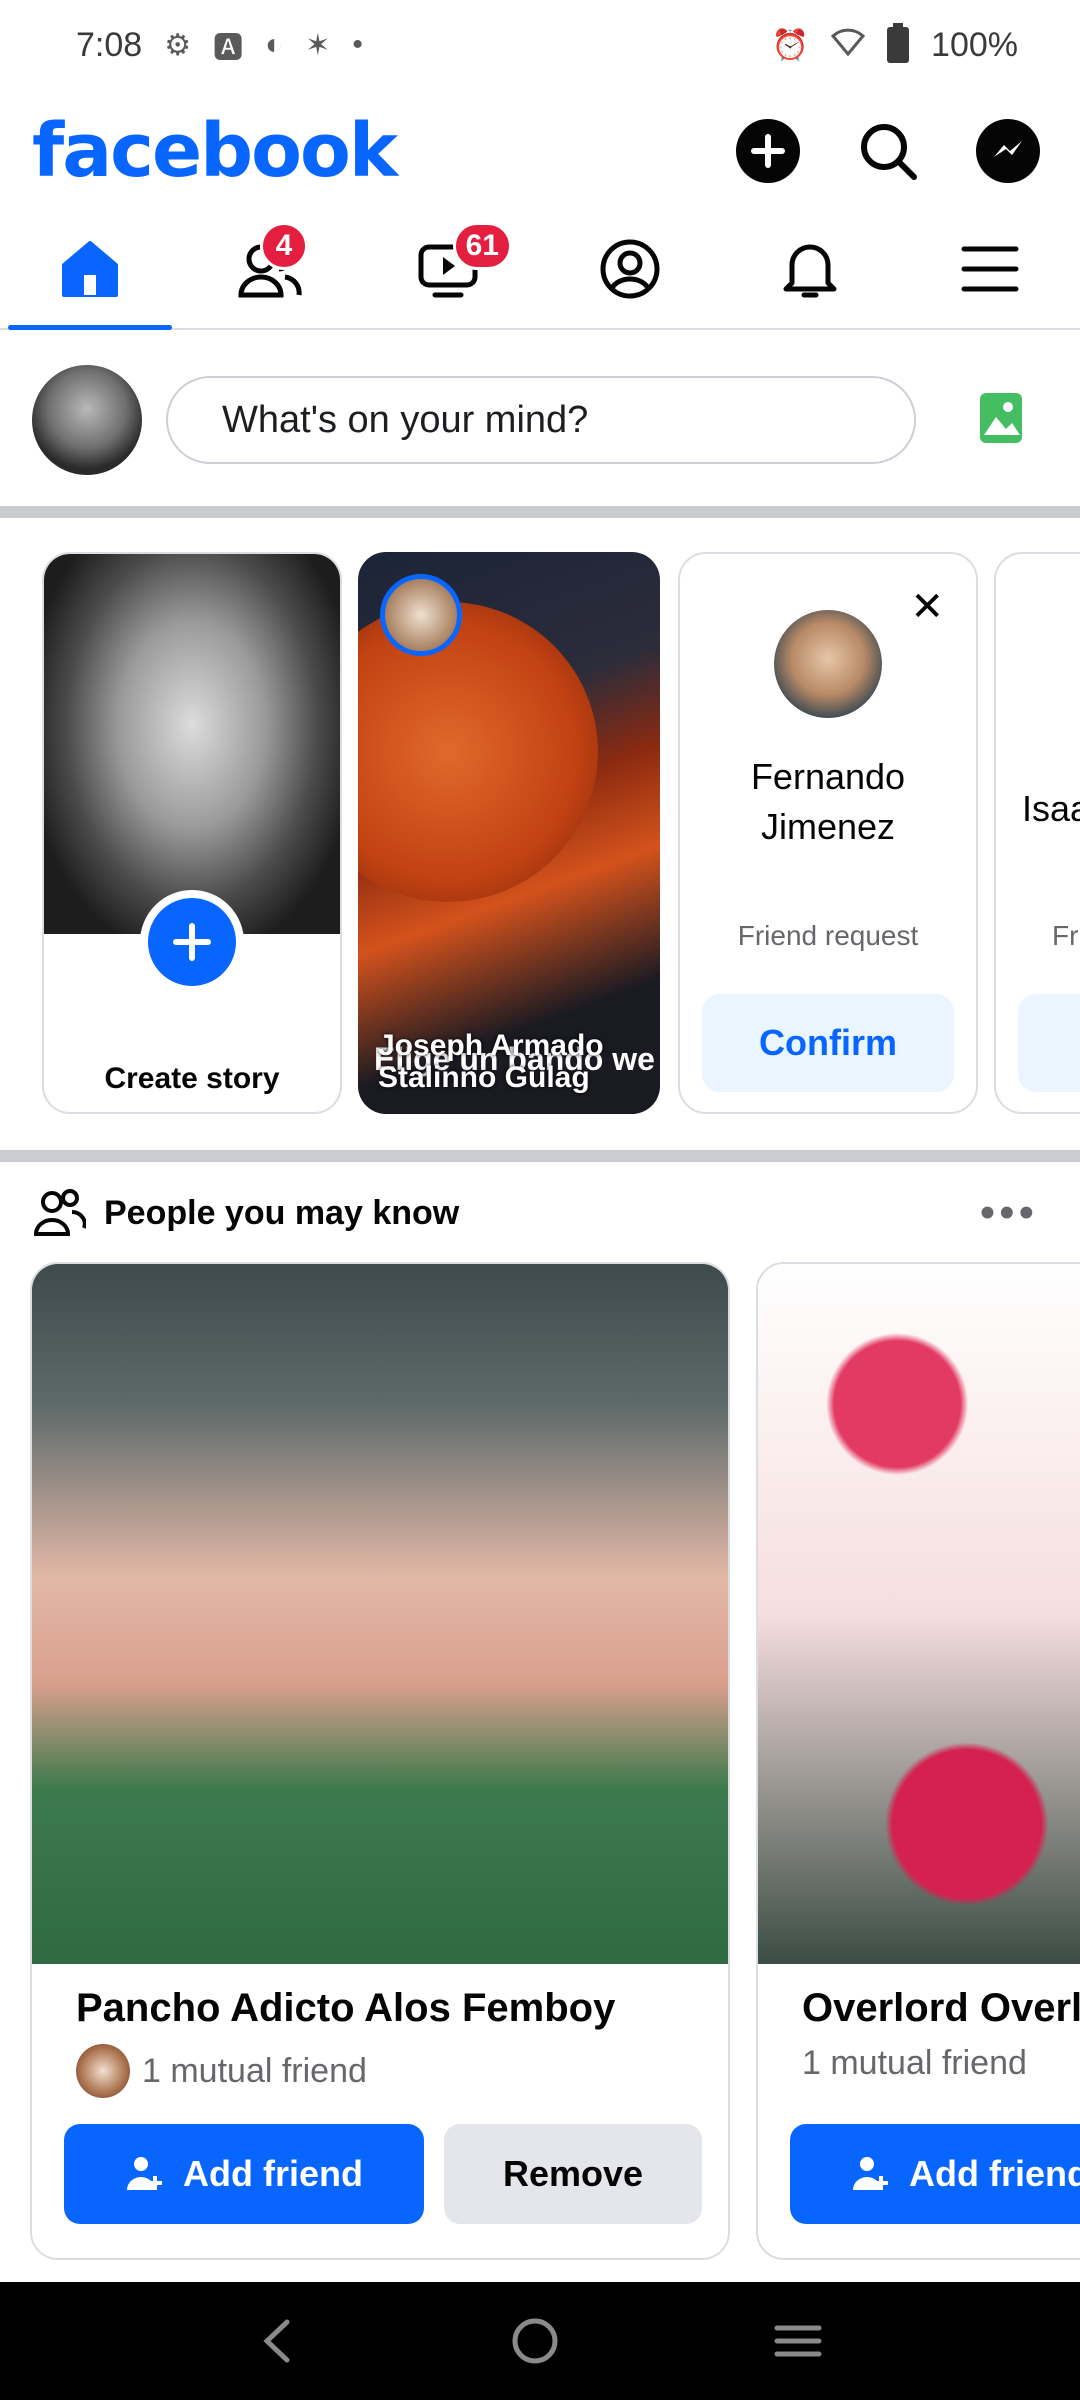  Describe the element at coordinates (919, 1614) in the screenshot. I see `suggestion-photo` at that location.